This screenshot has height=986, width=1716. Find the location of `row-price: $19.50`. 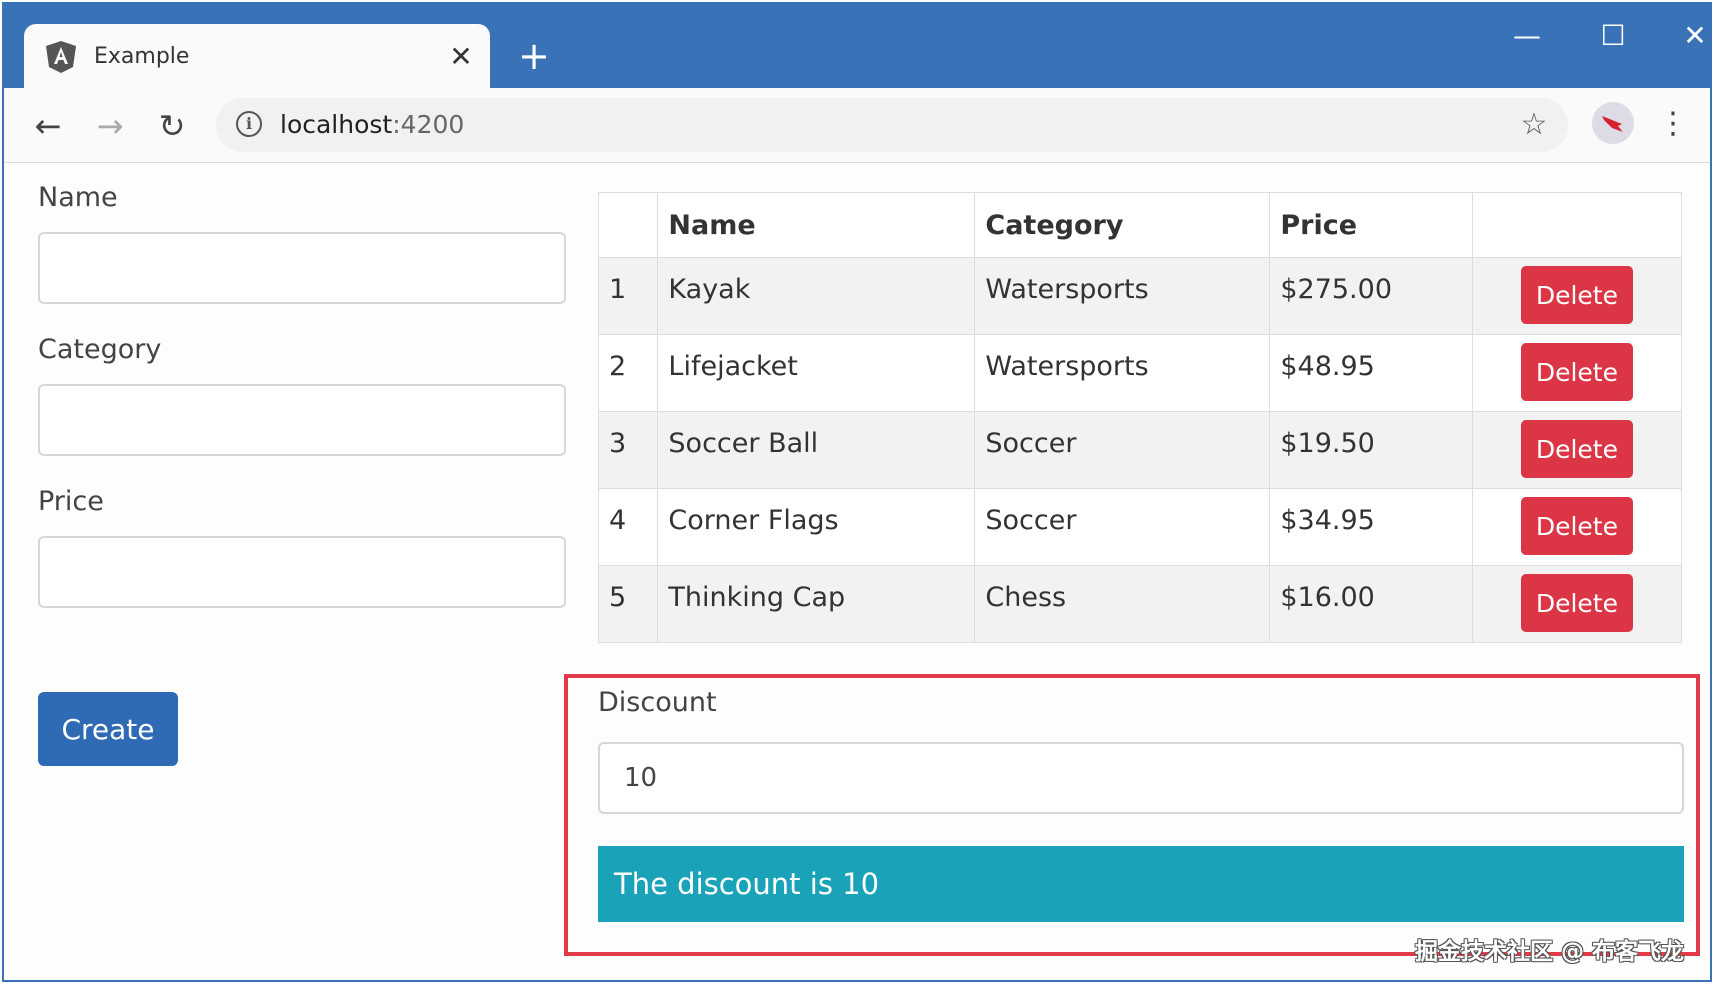

row-price: $19.50 is located at coordinates (1371, 450).